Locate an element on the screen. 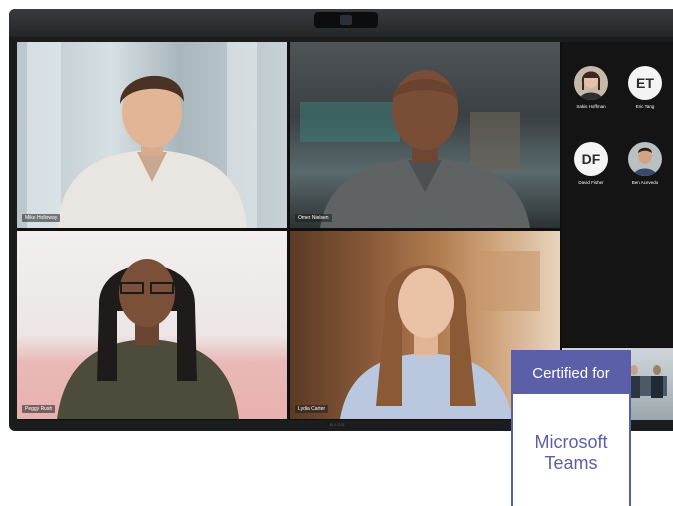 The width and height of the screenshot is (673, 506). avatar: ET is located at coordinates (645, 83).